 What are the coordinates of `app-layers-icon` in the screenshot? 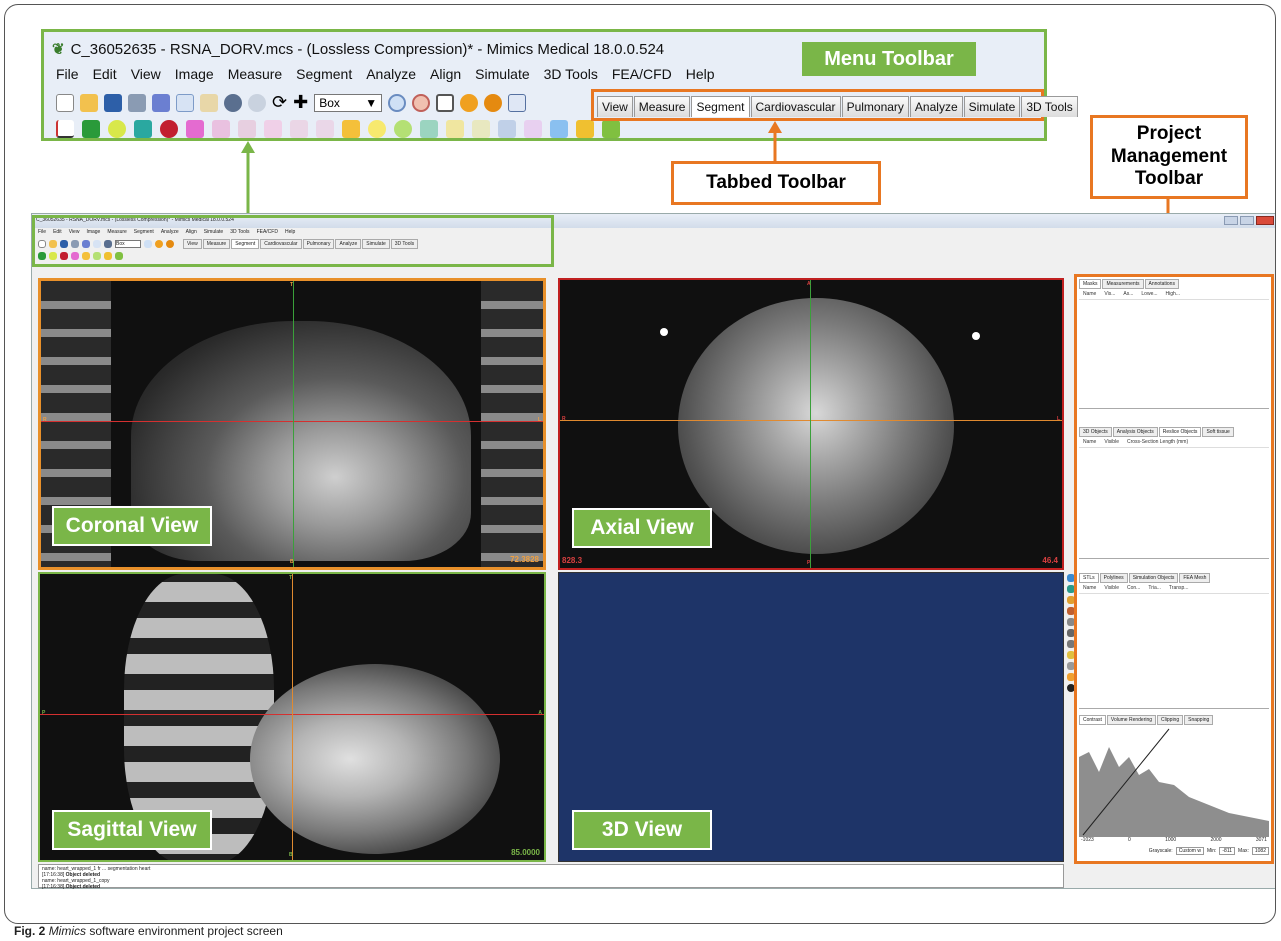 It's located at (108, 256).